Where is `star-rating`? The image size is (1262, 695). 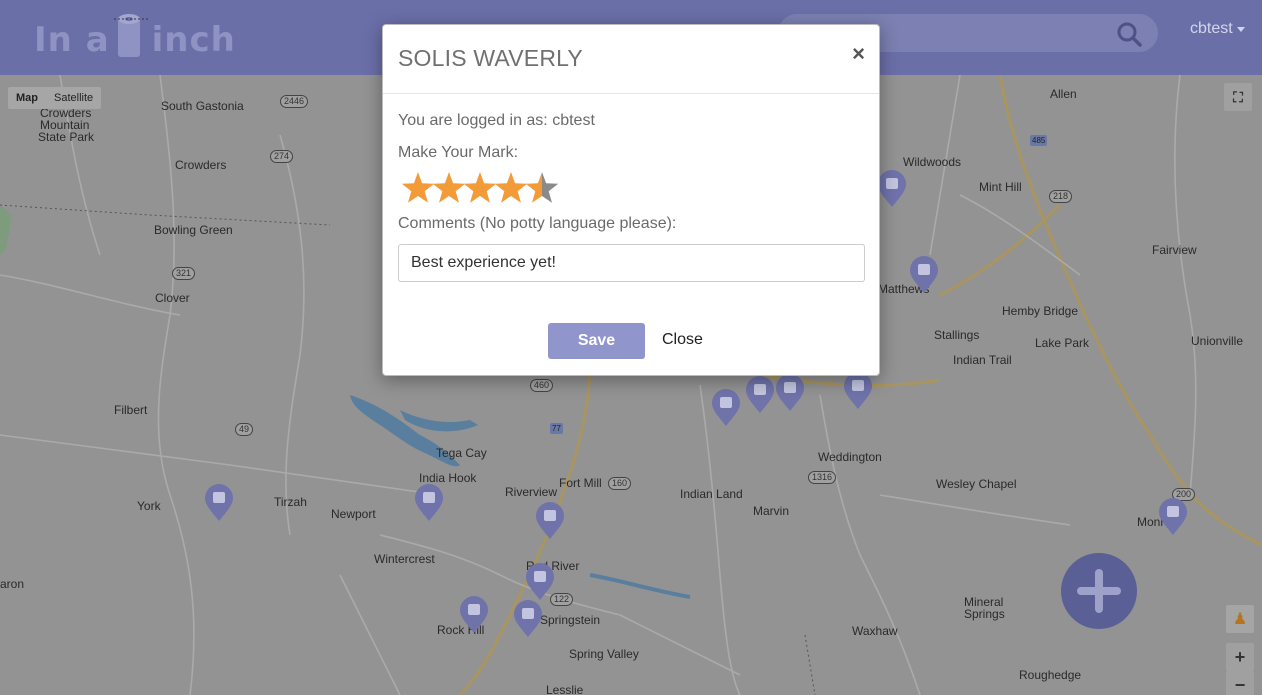 star-rating is located at coordinates (487, 189).